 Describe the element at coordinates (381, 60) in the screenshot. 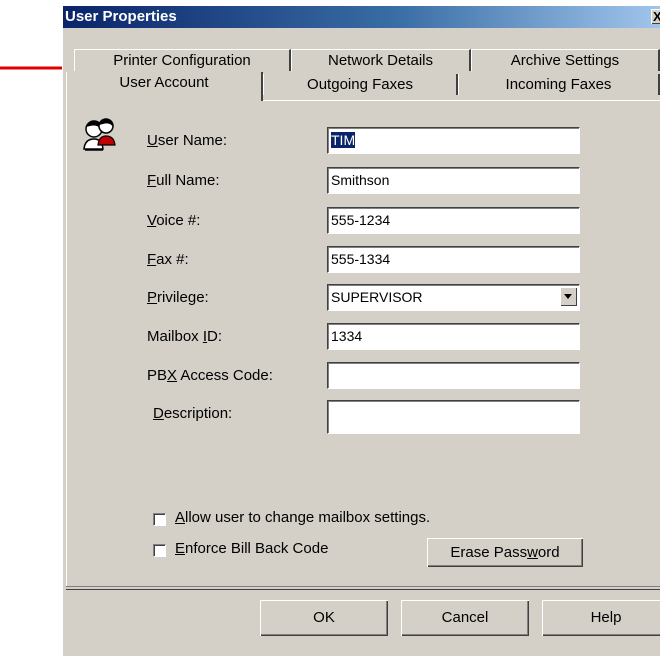

I see `tab-network-details: Network Details` at that location.